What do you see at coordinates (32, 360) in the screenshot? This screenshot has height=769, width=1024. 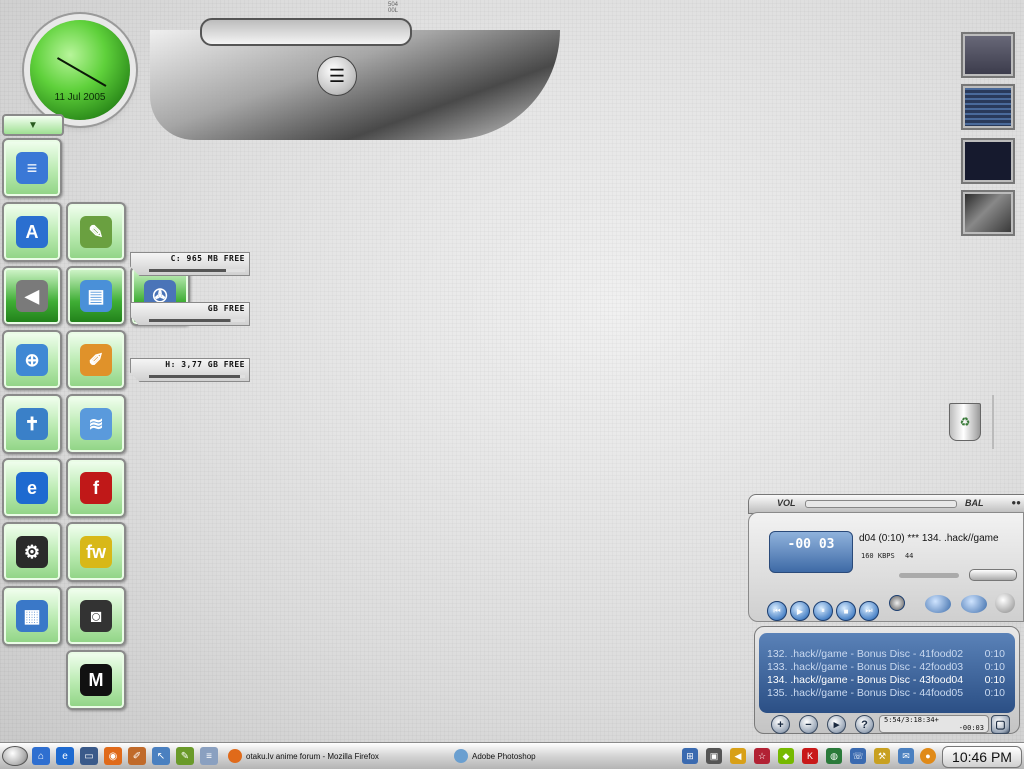 I see `dock-tile-network: ⊕` at bounding box center [32, 360].